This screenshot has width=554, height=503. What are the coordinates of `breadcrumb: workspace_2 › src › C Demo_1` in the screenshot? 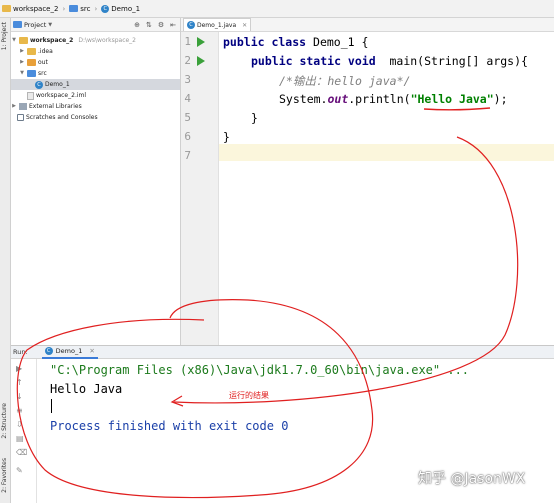 It's located at (277, 9).